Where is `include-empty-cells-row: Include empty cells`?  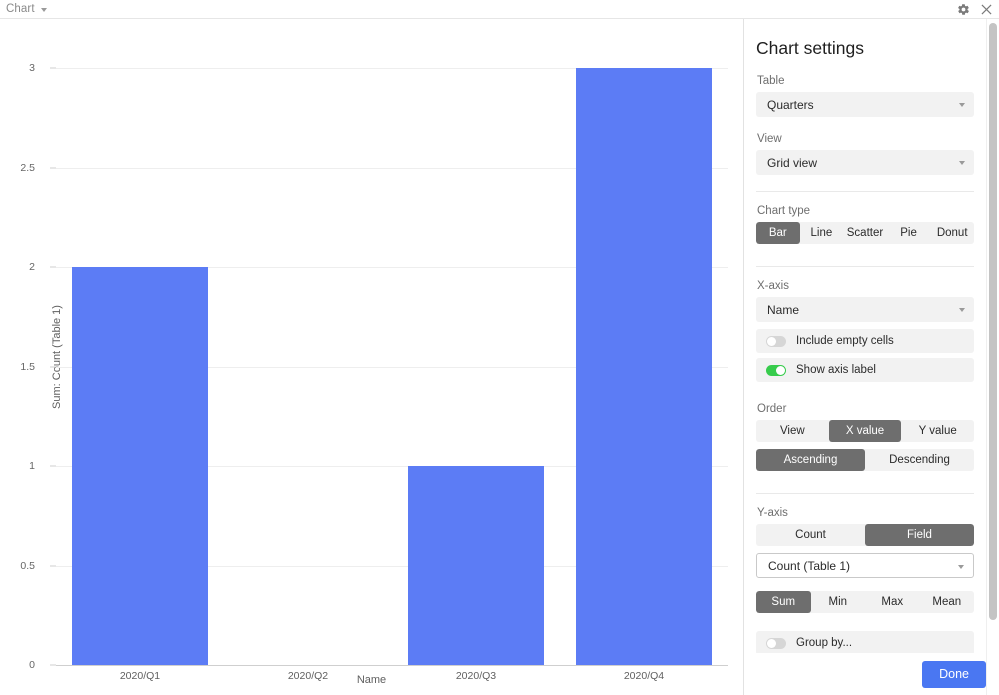
include-empty-cells-row: Include empty cells is located at coordinates (865, 341).